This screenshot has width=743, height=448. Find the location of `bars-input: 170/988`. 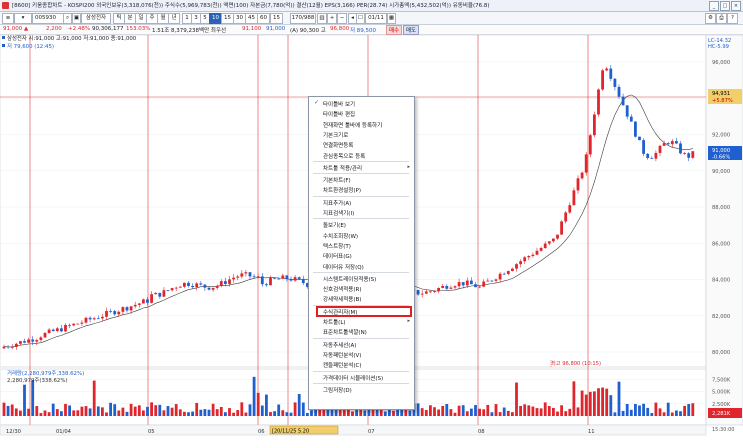

bars-input: 170/988 is located at coordinates (303, 18).